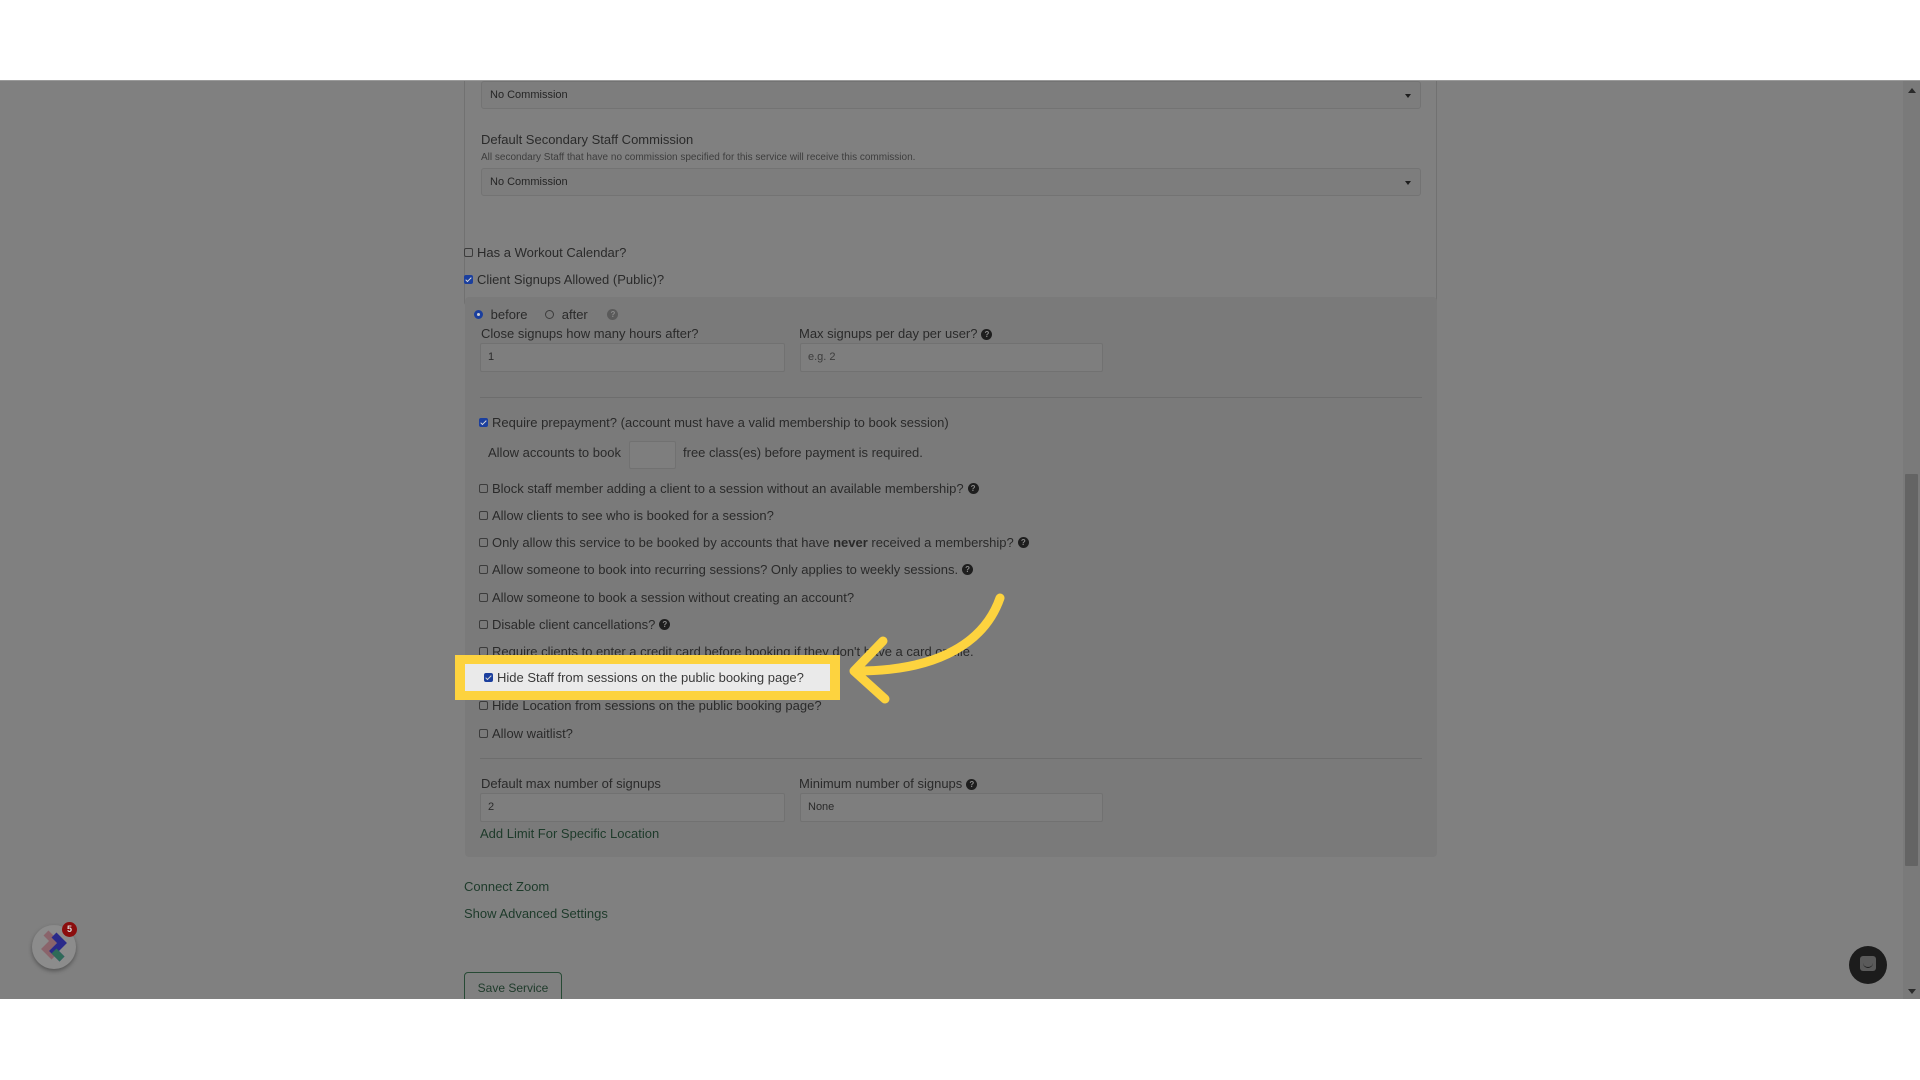  Describe the element at coordinates (1868, 965) in the screenshot. I see `chat-support-button` at that location.